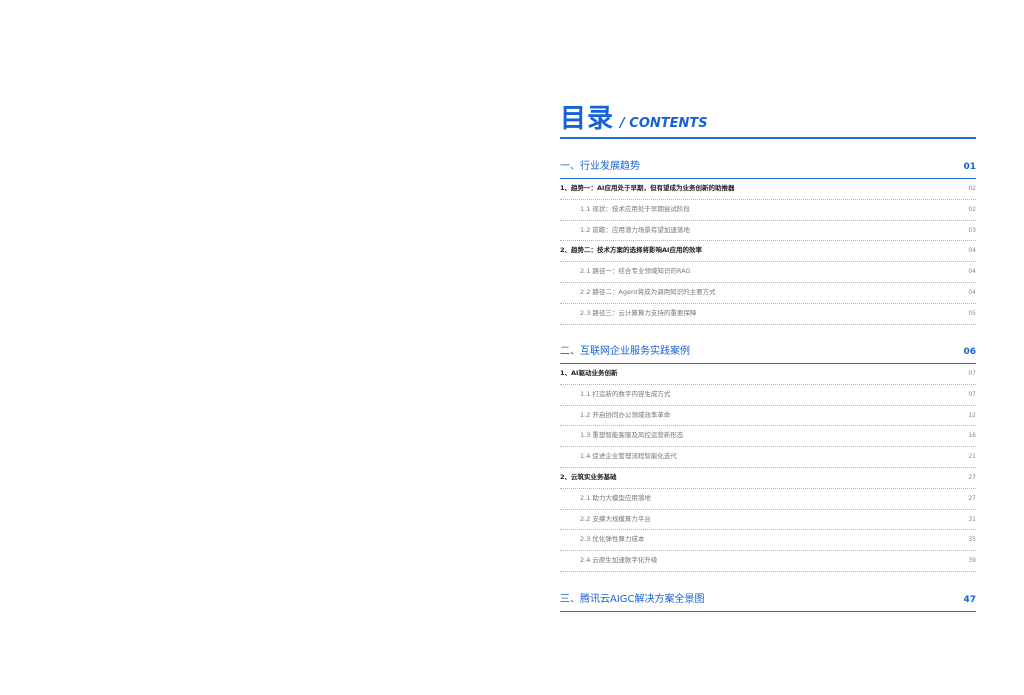 The width and height of the screenshot is (1024, 695). What do you see at coordinates (587, 119) in the screenshot?
I see `toc-title-cn: 目录` at bounding box center [587, 119].